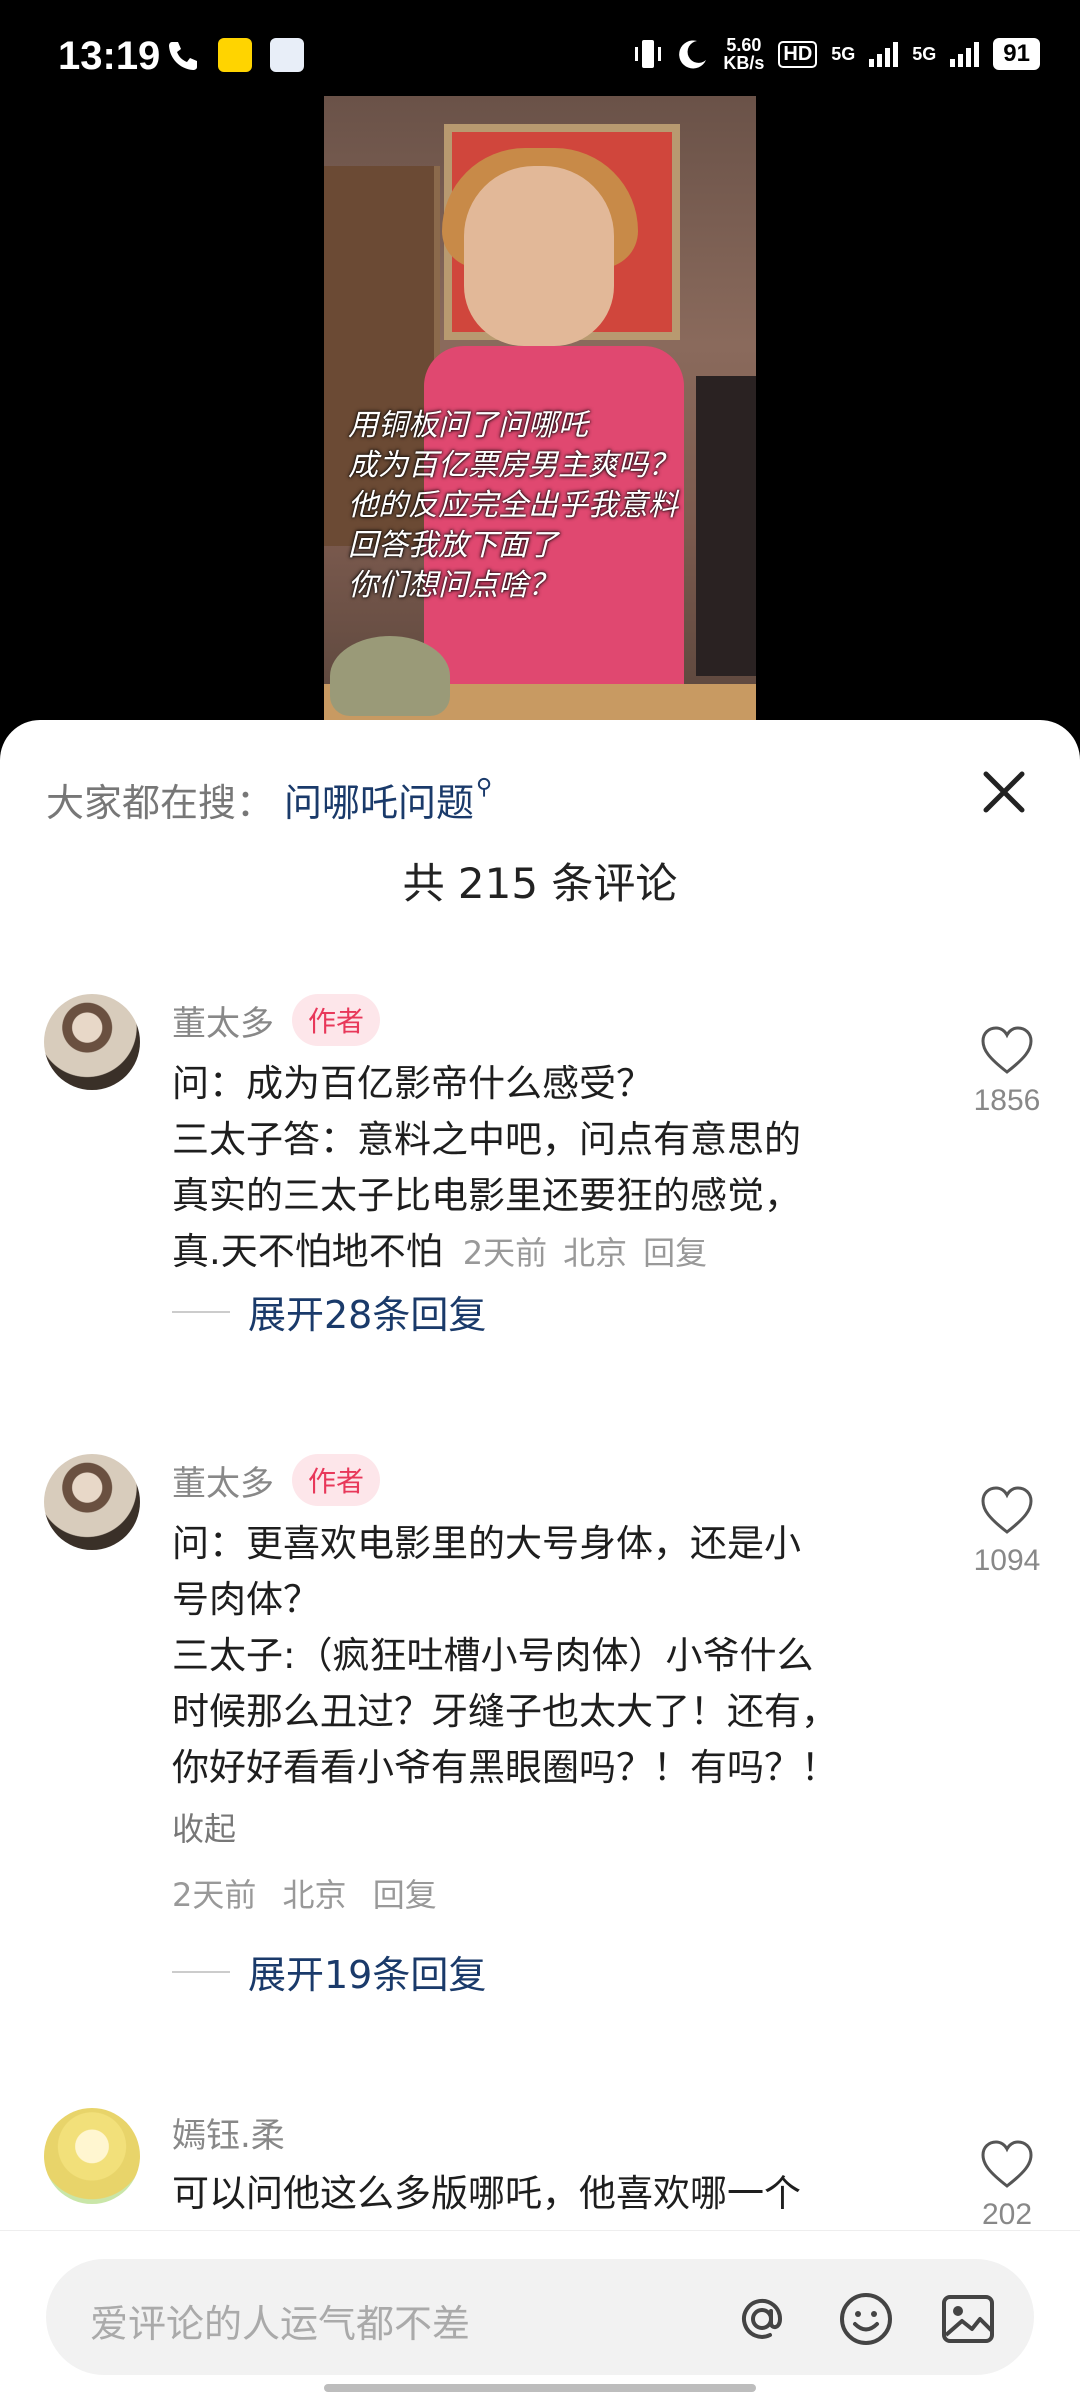 The image size is (1080, 2401). I want to click on like-count: 202, so click(1007, 2214).